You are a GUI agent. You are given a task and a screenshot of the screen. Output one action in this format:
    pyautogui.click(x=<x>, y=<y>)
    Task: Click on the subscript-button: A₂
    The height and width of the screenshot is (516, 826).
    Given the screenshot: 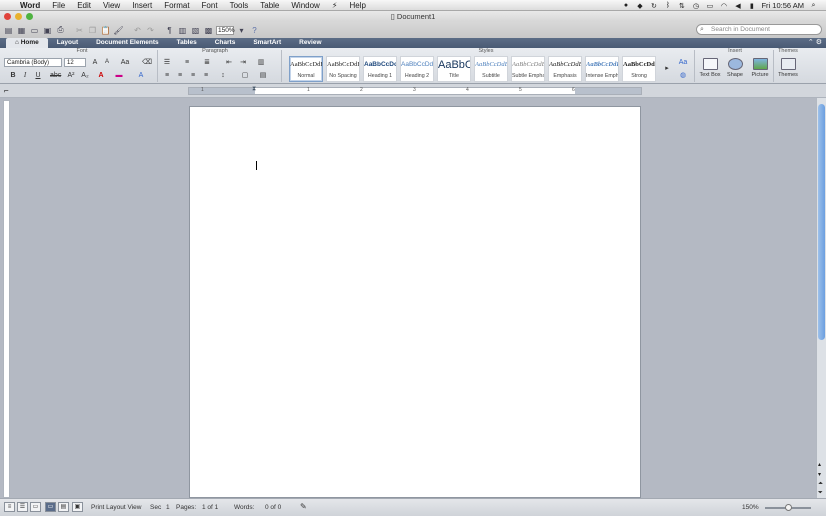 What is the action you would take?
    pyautogui.click(x=85, y=75)
    